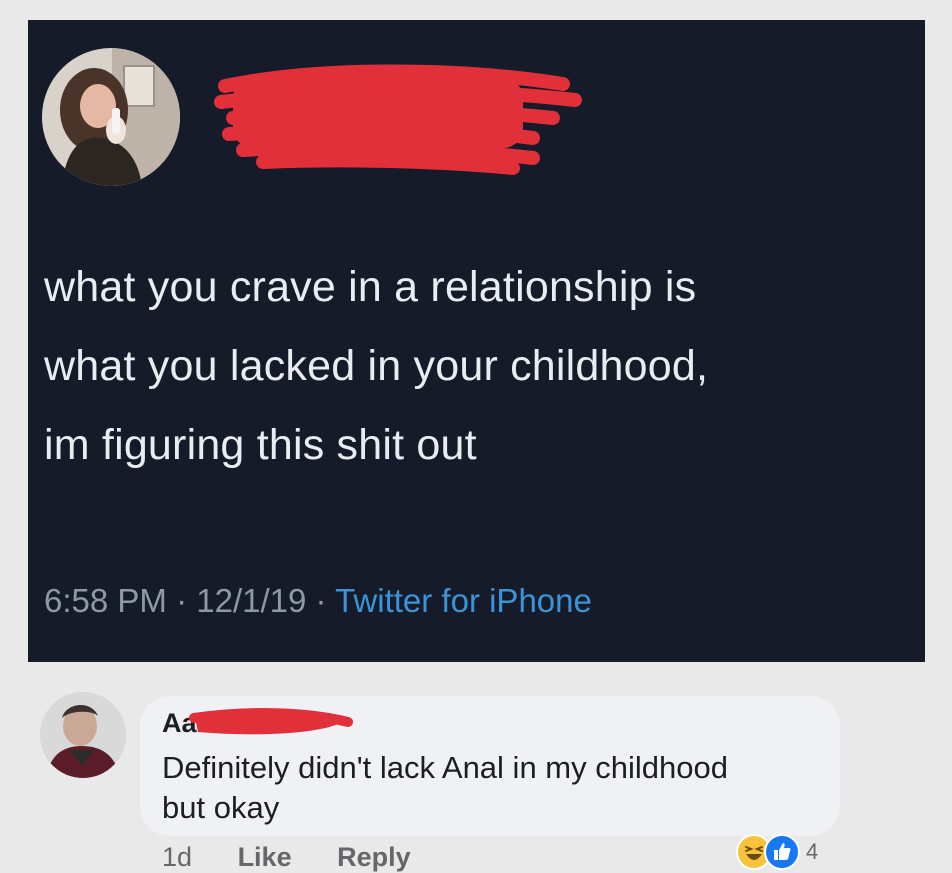 The image size is (952, 873). I want to click on comment-age: 1d, so click(177, 857).